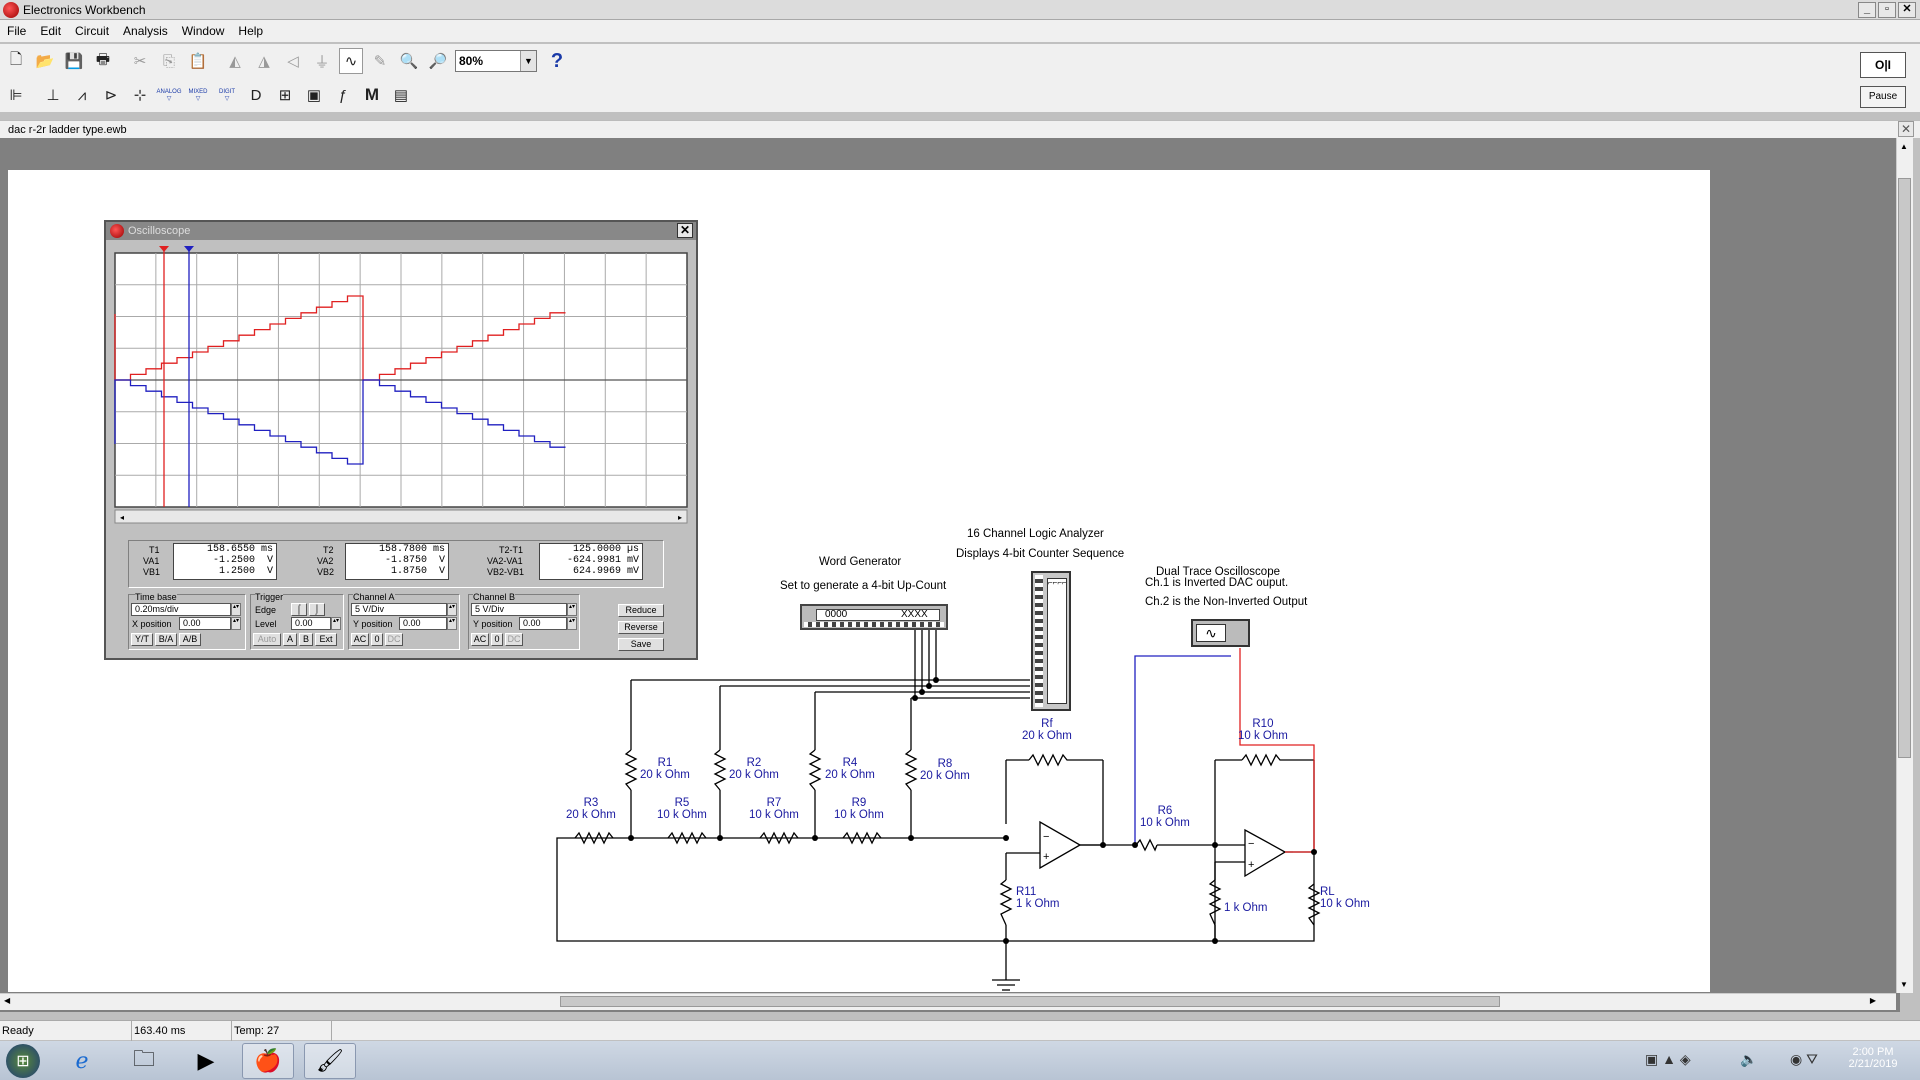  Describe the element at coordinates (169, 61) in the screenshot. I see `copy-icon: ⎘` at that location.